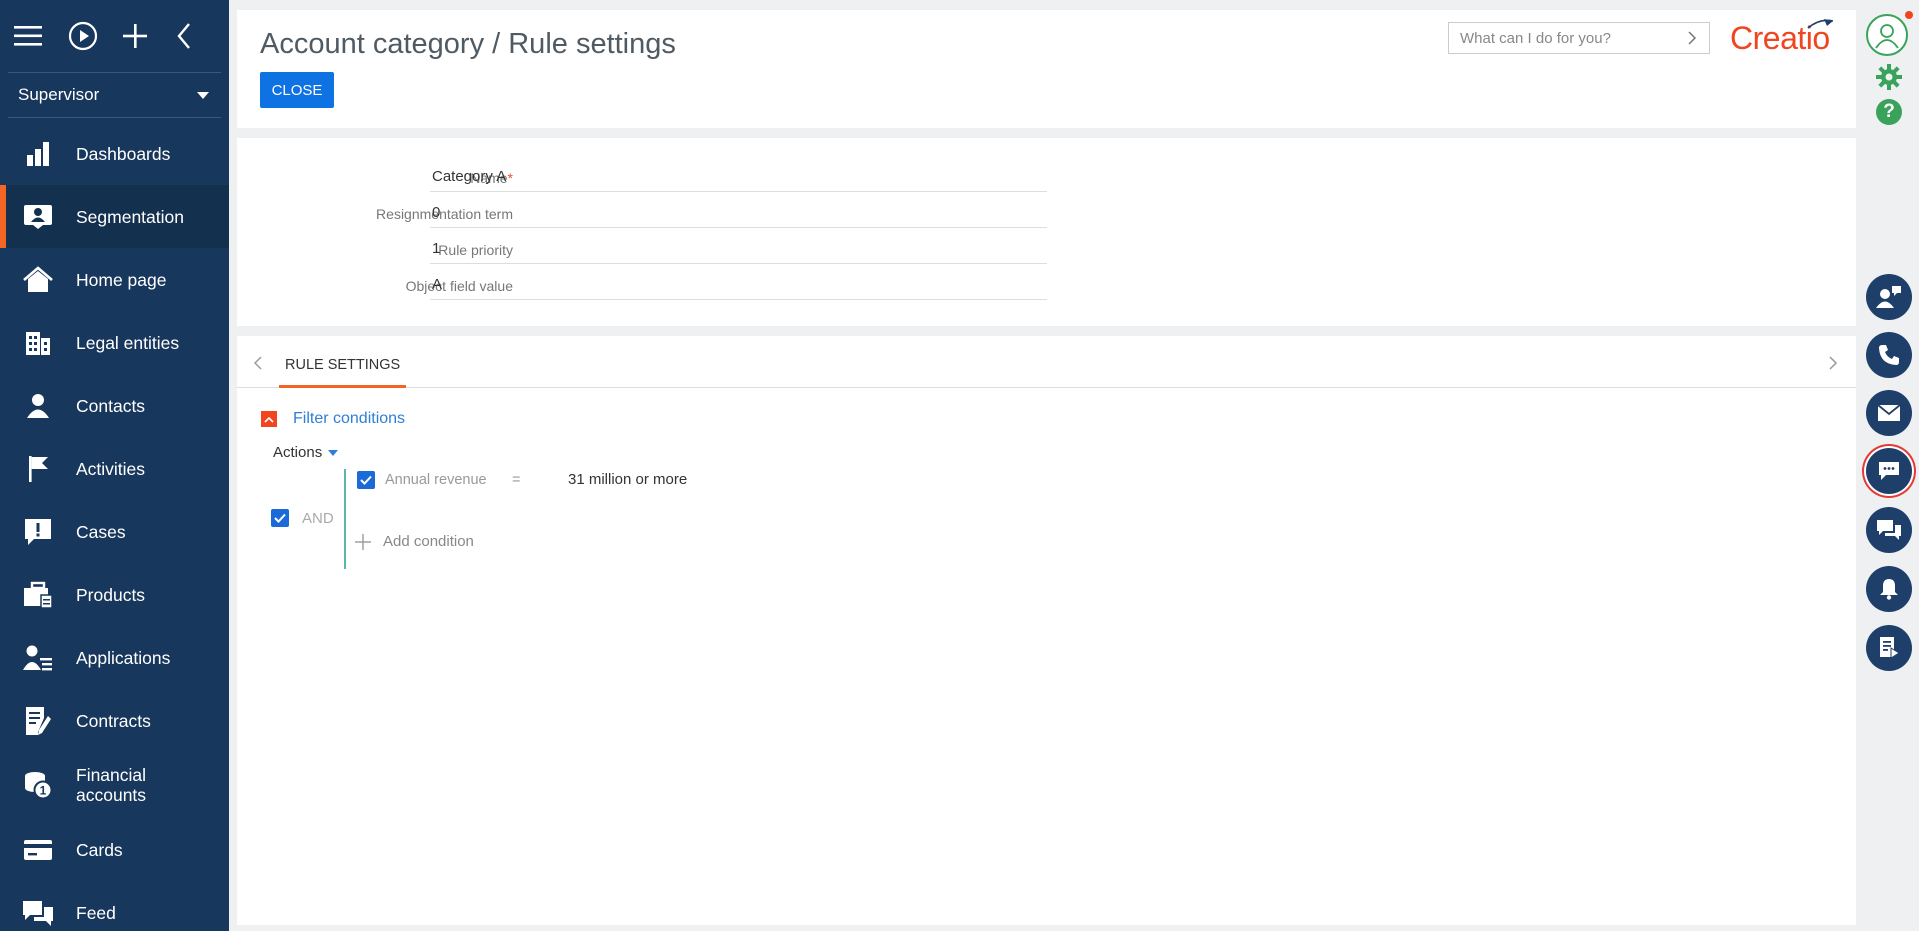  I want to click on sidebar-item-contacts: Contacts, so click(114, 405).